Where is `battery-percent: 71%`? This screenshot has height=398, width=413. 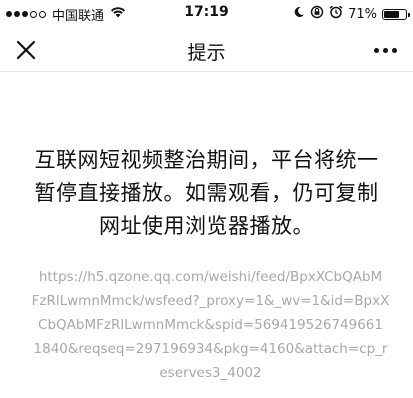 battery-percent: 71% is located at coordinates (362, 14).